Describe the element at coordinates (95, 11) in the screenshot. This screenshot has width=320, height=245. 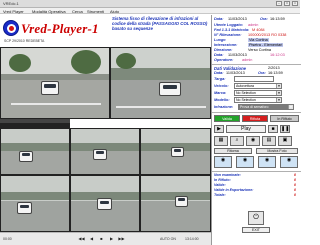
I see `menu-strumenti: Strumenti` at that location.